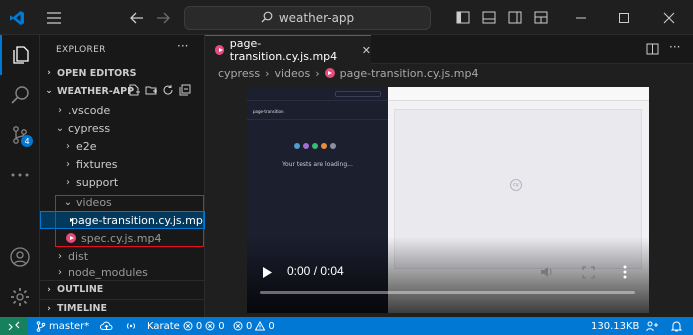  What do you see at coordinates (122, 256) in the screenshot?
I see `tree-folder-dist: › dist` at bounding box center [122, 256].